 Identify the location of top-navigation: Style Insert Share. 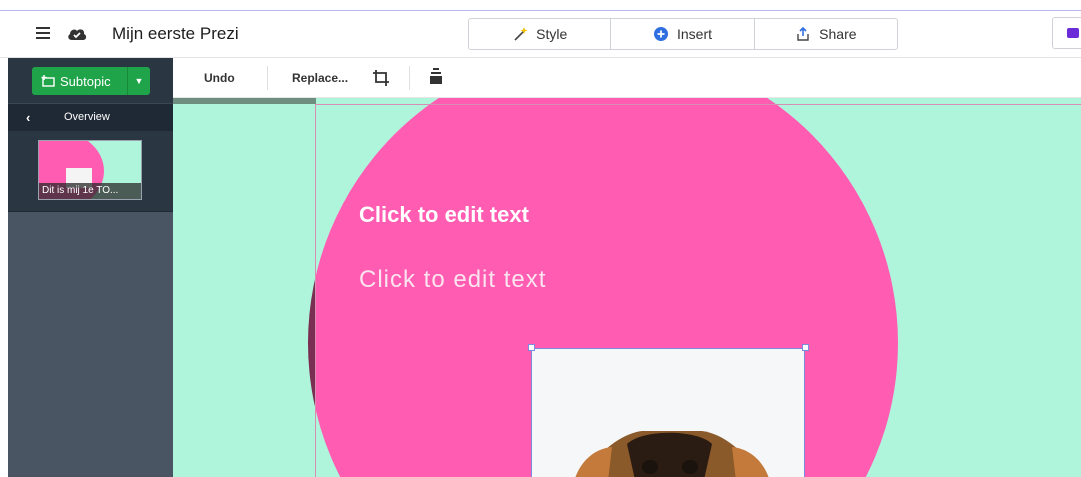
(683, 34).